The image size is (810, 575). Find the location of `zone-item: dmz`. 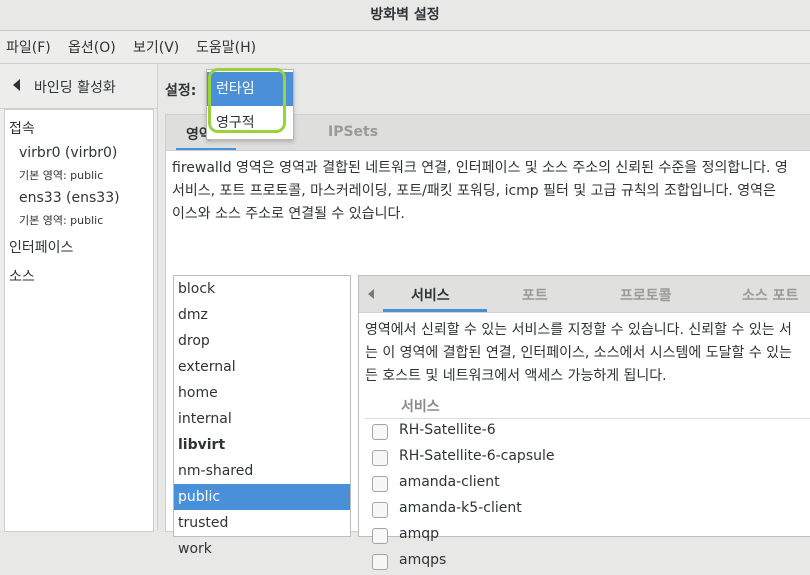

zone-item: dmz is located at coordinates (262, 315).